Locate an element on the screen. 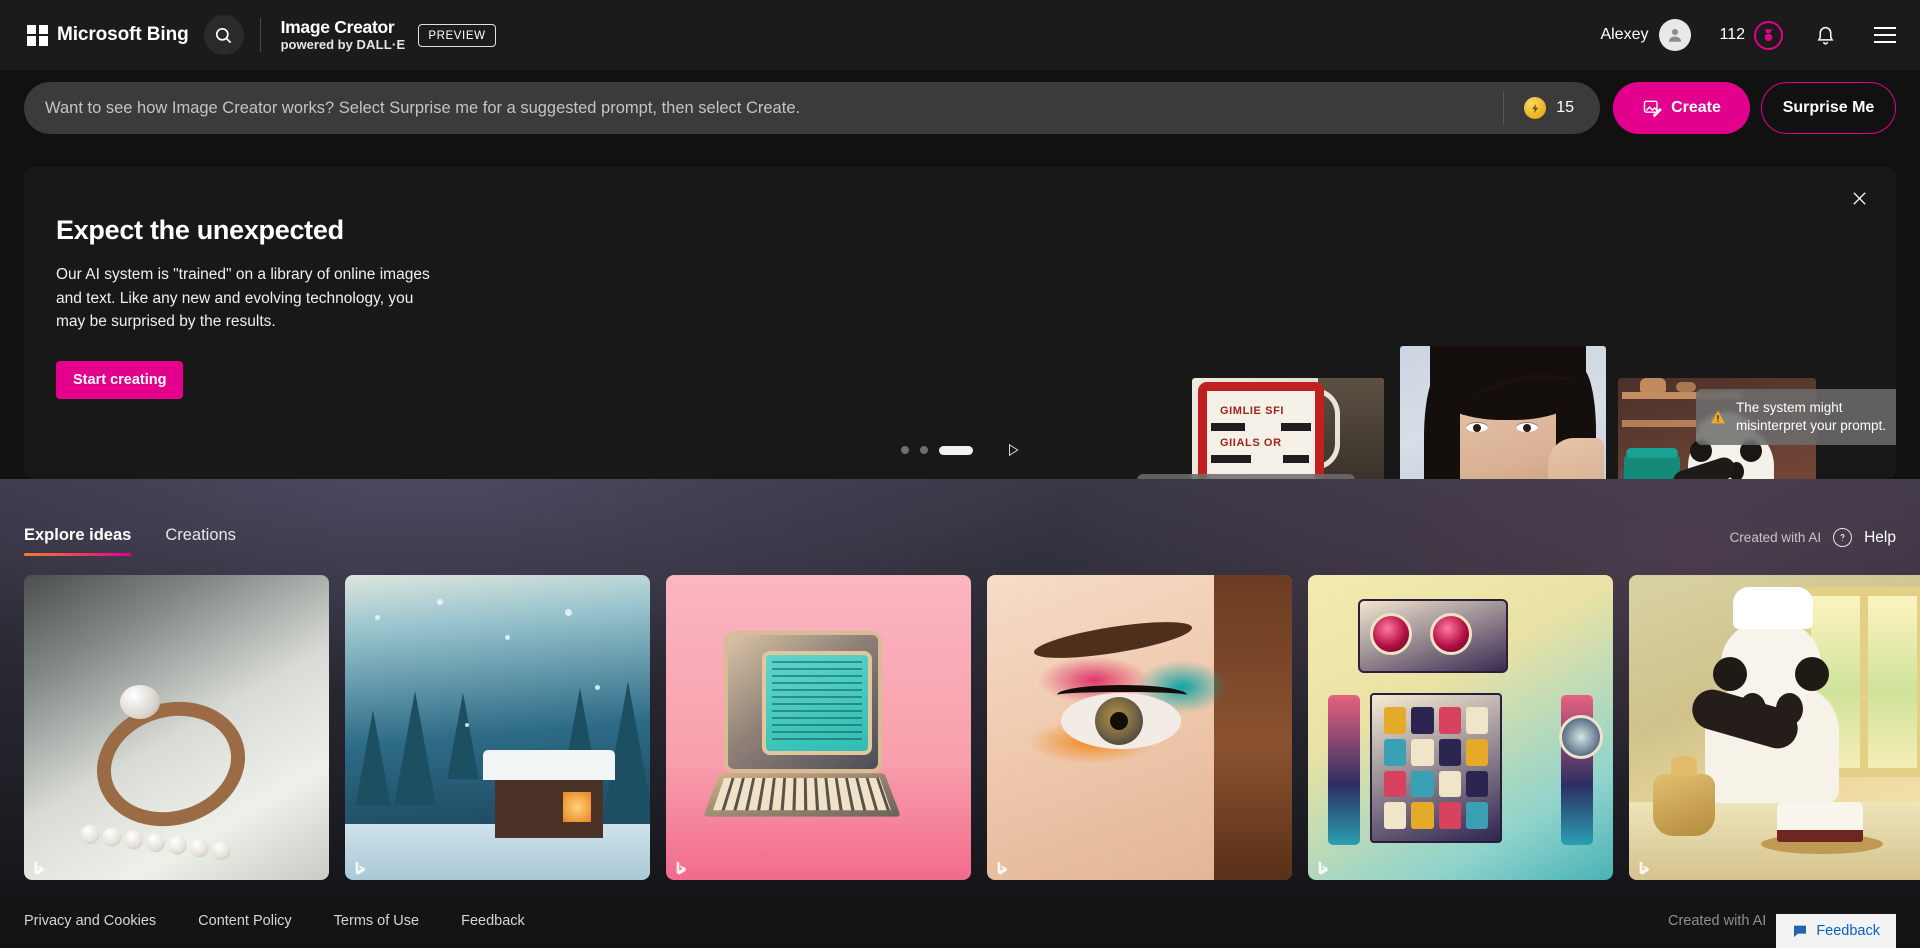 The height and width of the screenshot is (948, 1920). person-icon is located at coordinates (1675, 35).